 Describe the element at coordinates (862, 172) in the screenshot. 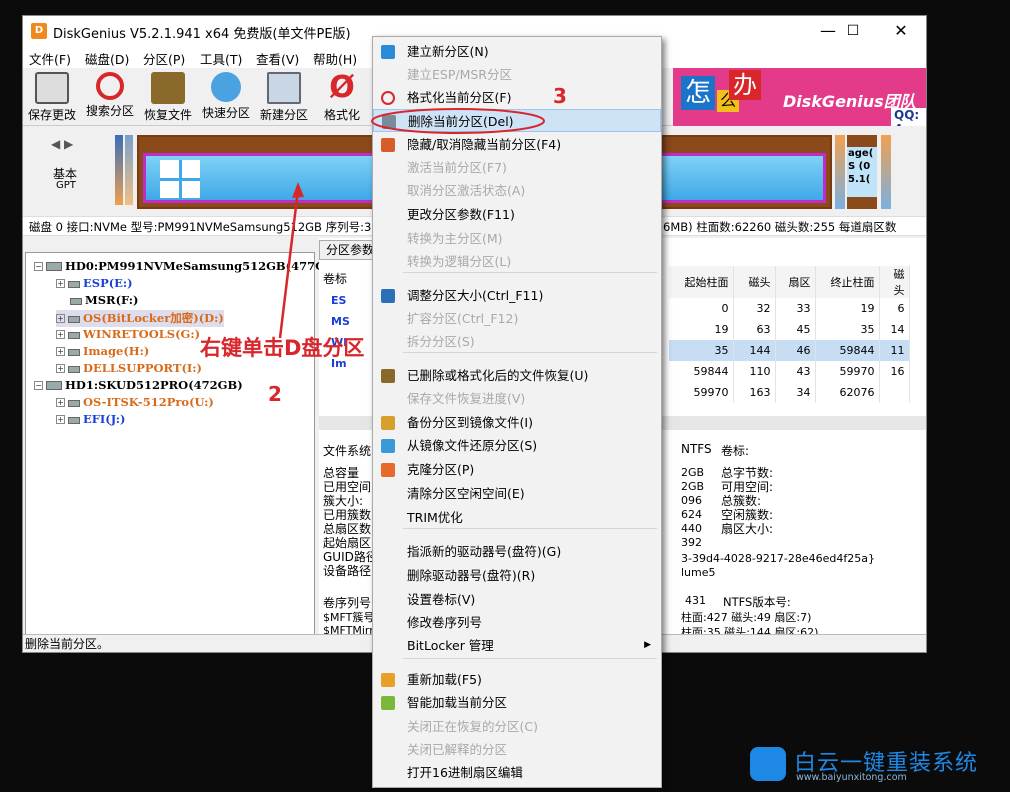

I see `partition-image: age(S (0 5.1(` at that location.